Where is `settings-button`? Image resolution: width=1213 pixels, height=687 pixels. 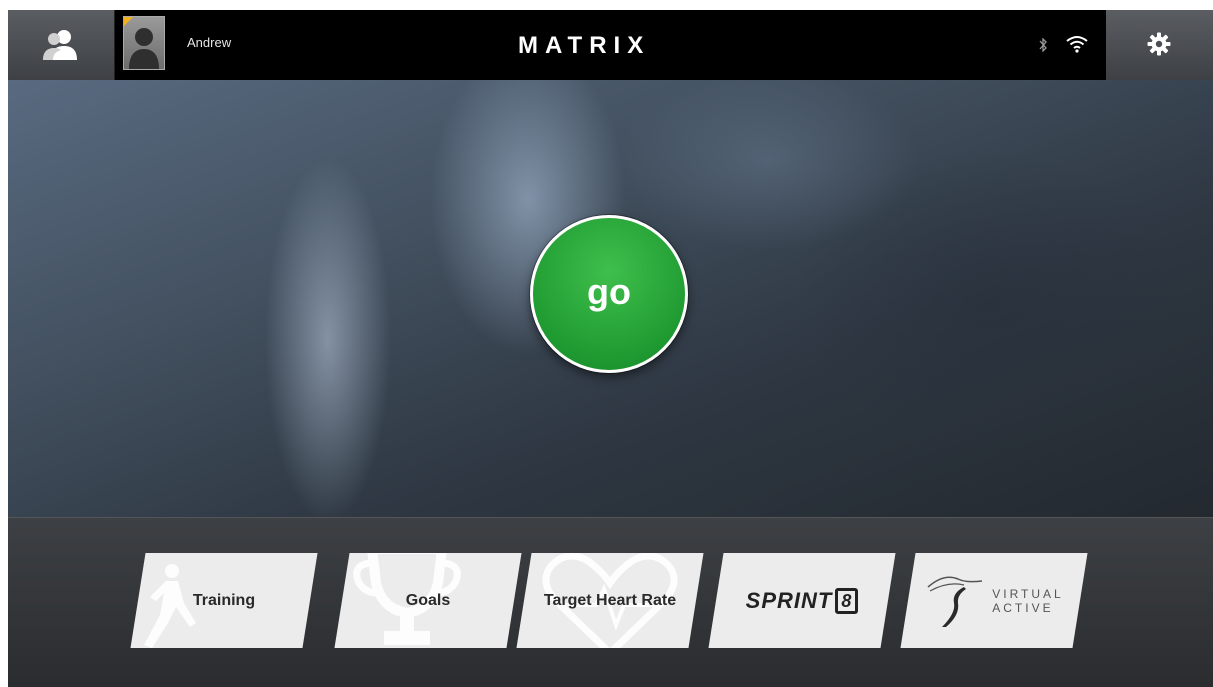
settings-button is located at coordinates (1159, 45).